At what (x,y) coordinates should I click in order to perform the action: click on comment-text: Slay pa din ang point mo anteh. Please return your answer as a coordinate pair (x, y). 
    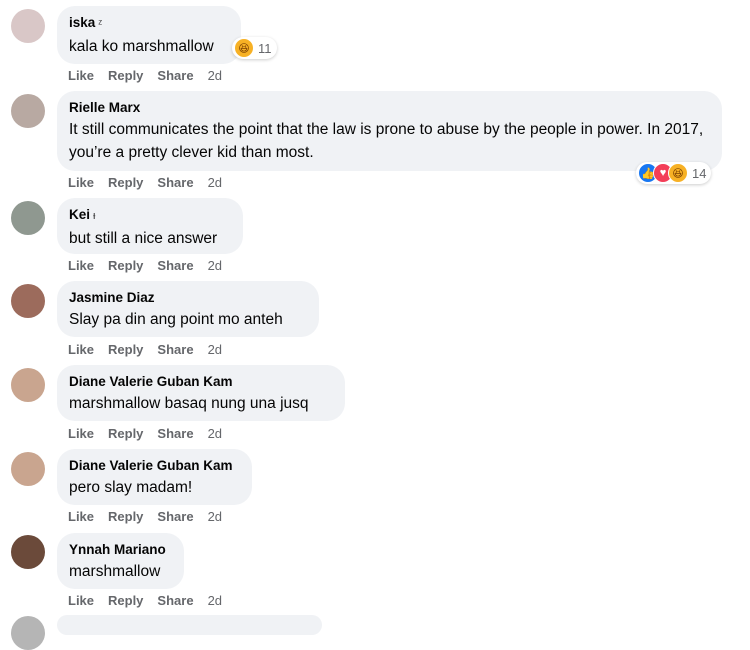
    Looking at the image, I should click on (176, 319).